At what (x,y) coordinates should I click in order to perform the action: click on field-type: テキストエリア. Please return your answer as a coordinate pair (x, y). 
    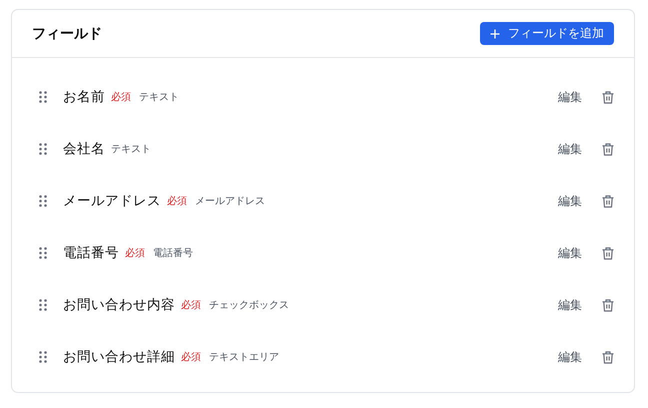
    Looking at the image, I should click on (244, 357).